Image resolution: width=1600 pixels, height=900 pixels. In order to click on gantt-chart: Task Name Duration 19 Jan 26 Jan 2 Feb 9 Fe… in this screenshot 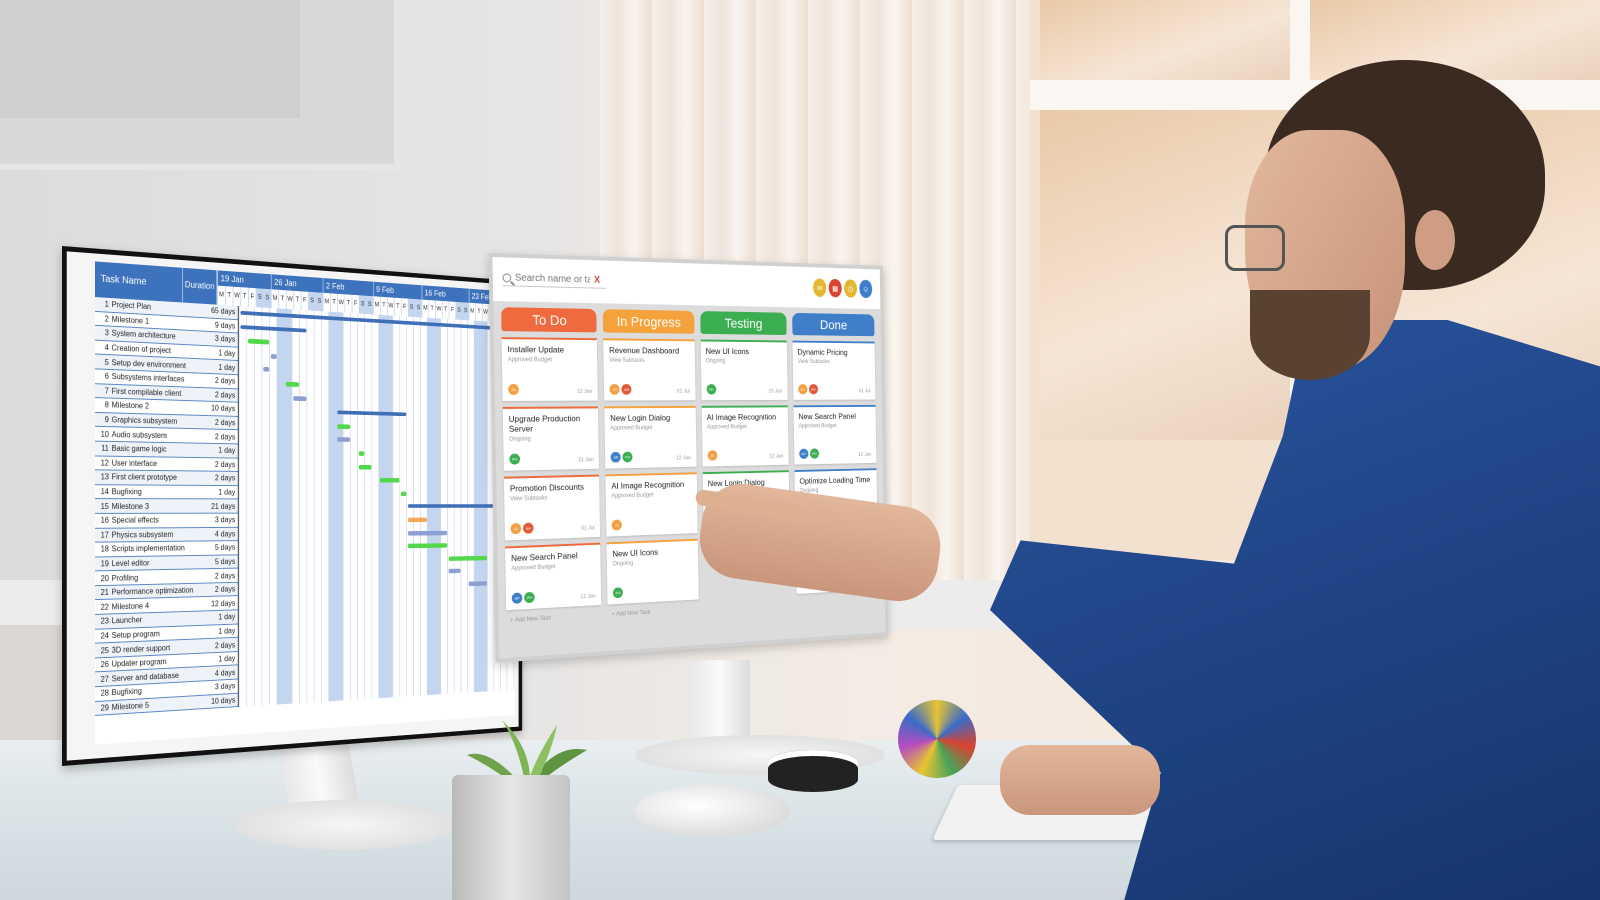, I will do `click(304, 503)`.